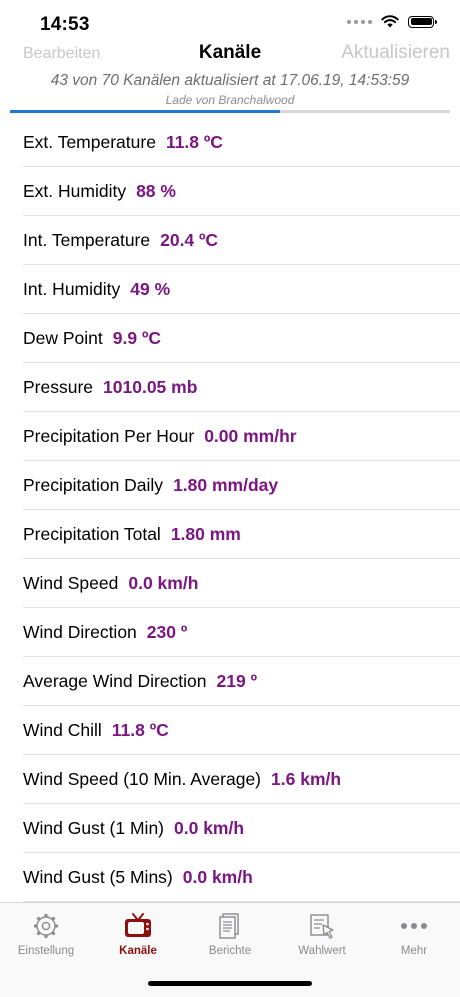 Image resolution: width=460 pixels, height=997 pixels. What do you see at coordinates (92, 533) in the screenshot?
I see `channel-label: Precipitation Total` at bounding box center [92, 533].